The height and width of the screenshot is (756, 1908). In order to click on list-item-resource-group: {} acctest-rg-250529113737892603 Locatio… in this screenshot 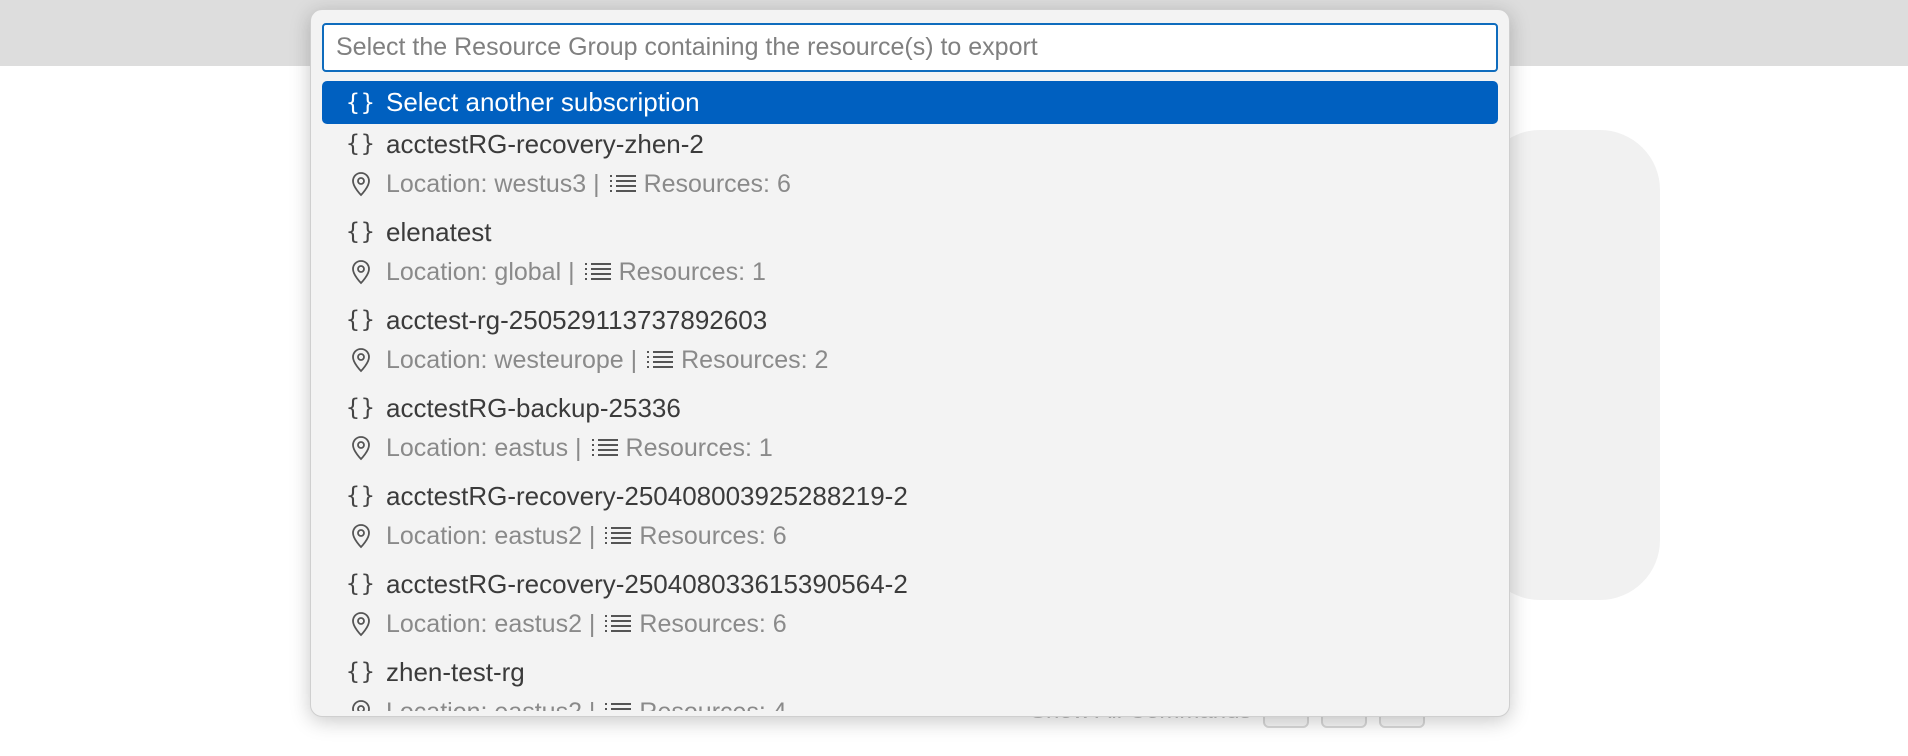, I will do `click(910, 344)`.